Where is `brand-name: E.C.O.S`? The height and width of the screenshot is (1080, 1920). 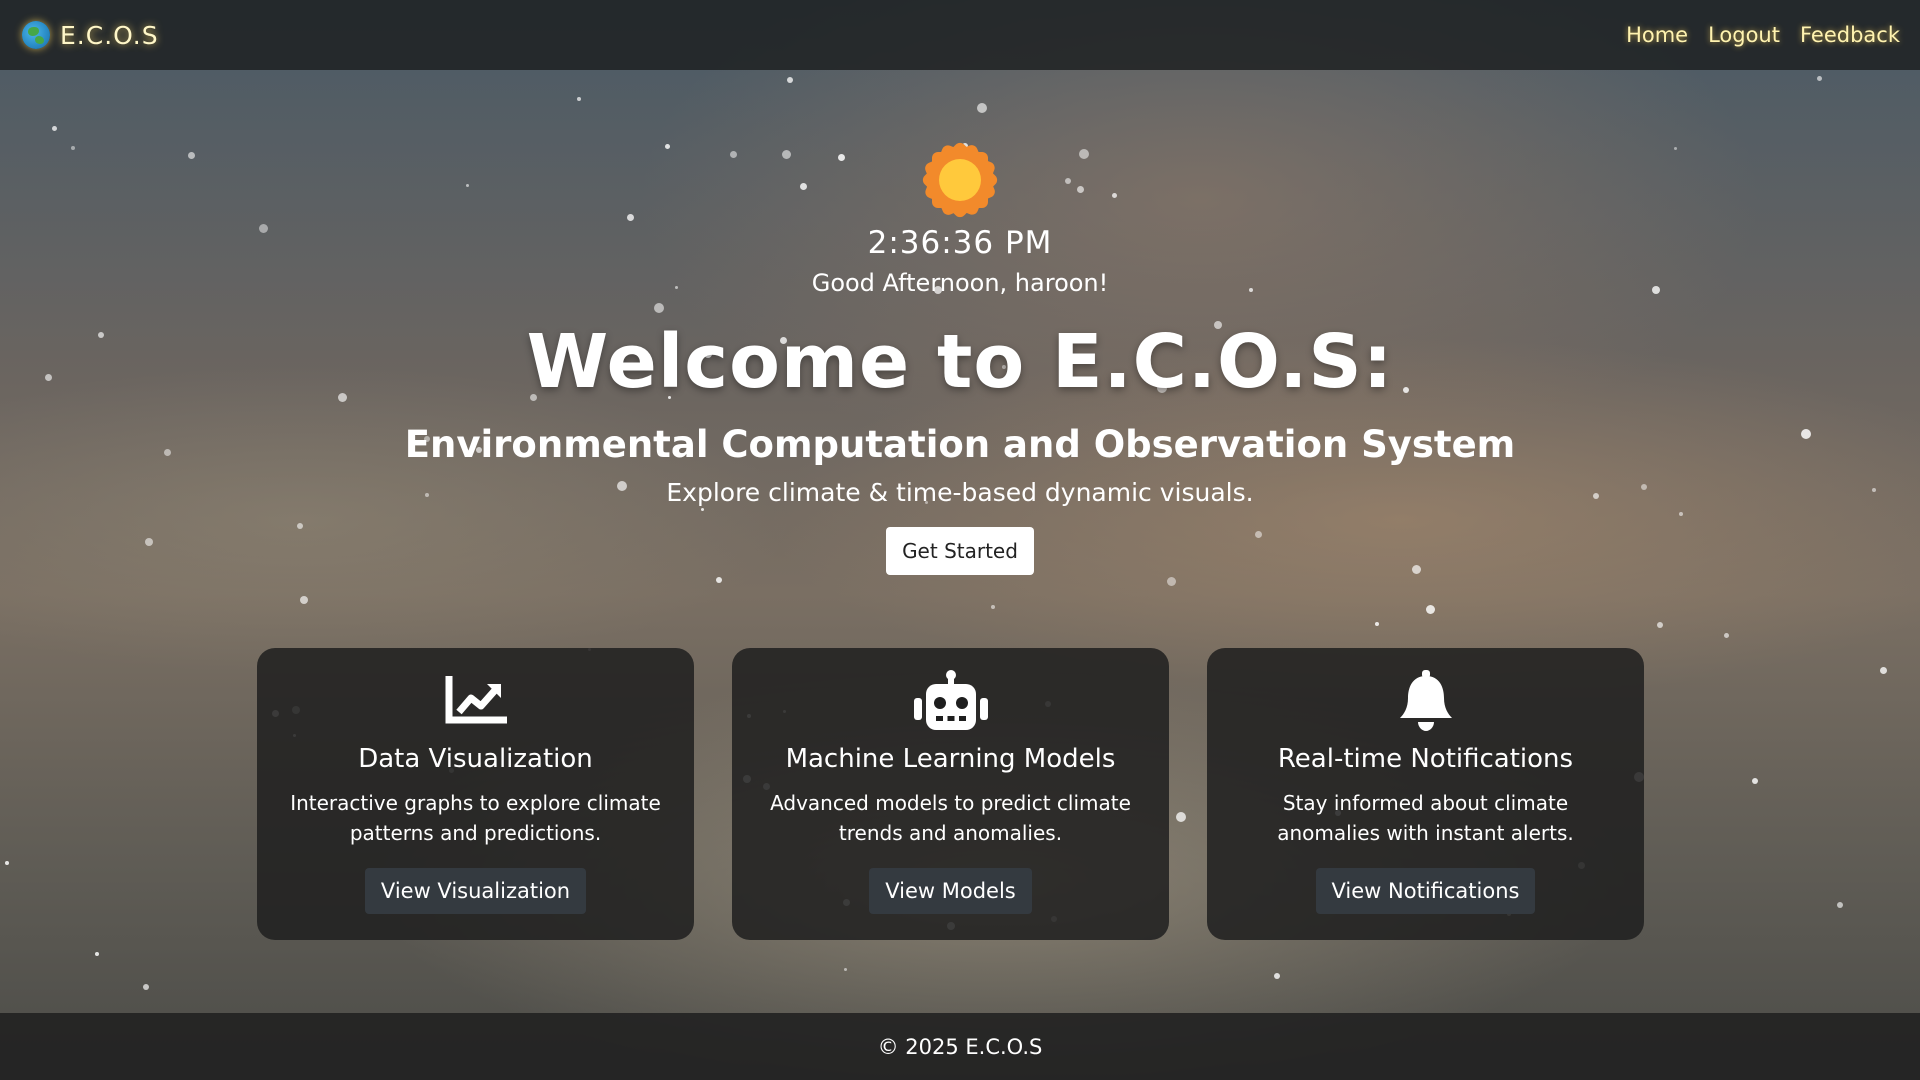
brand-name: E.C.O.S is located at coordinates (109, 35).